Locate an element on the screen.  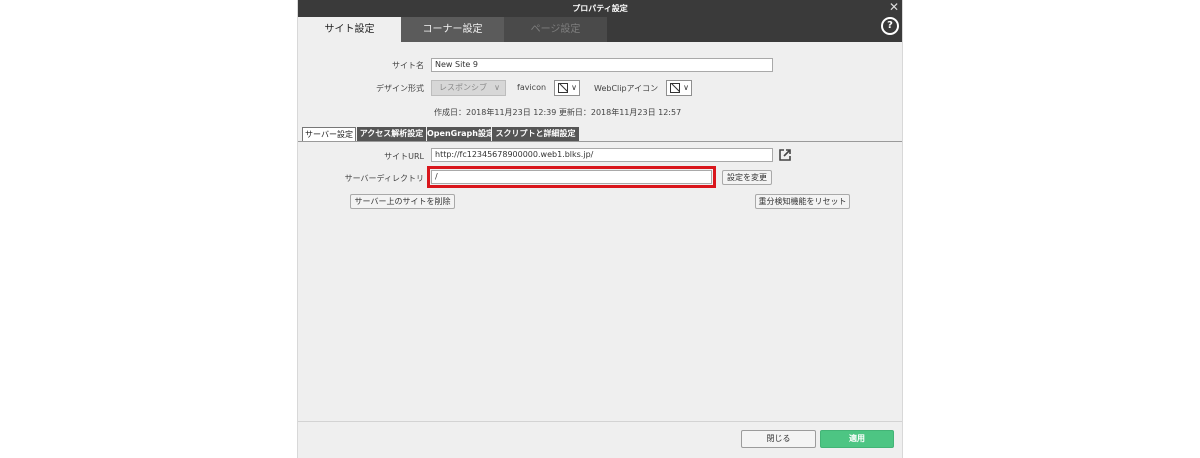
change-settings-button: 設定を変更 is located at coordinates (747, 177).